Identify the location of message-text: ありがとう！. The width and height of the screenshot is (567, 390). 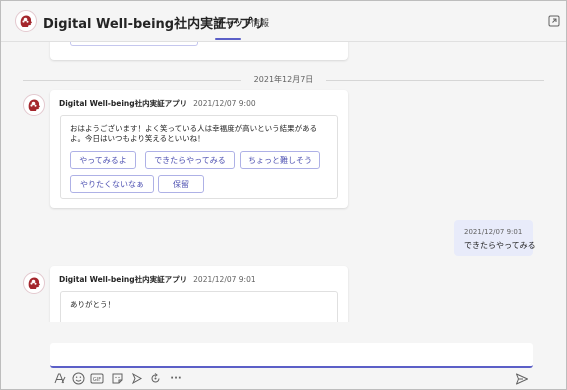
(92, 304).